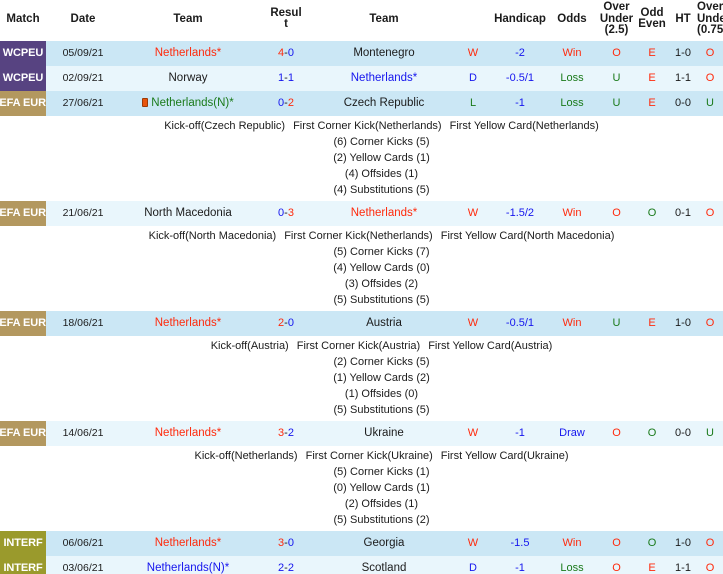  Describe the element at coordinates (652, 213) in the screenshot. I see `odd-even-cell: O` at that location.